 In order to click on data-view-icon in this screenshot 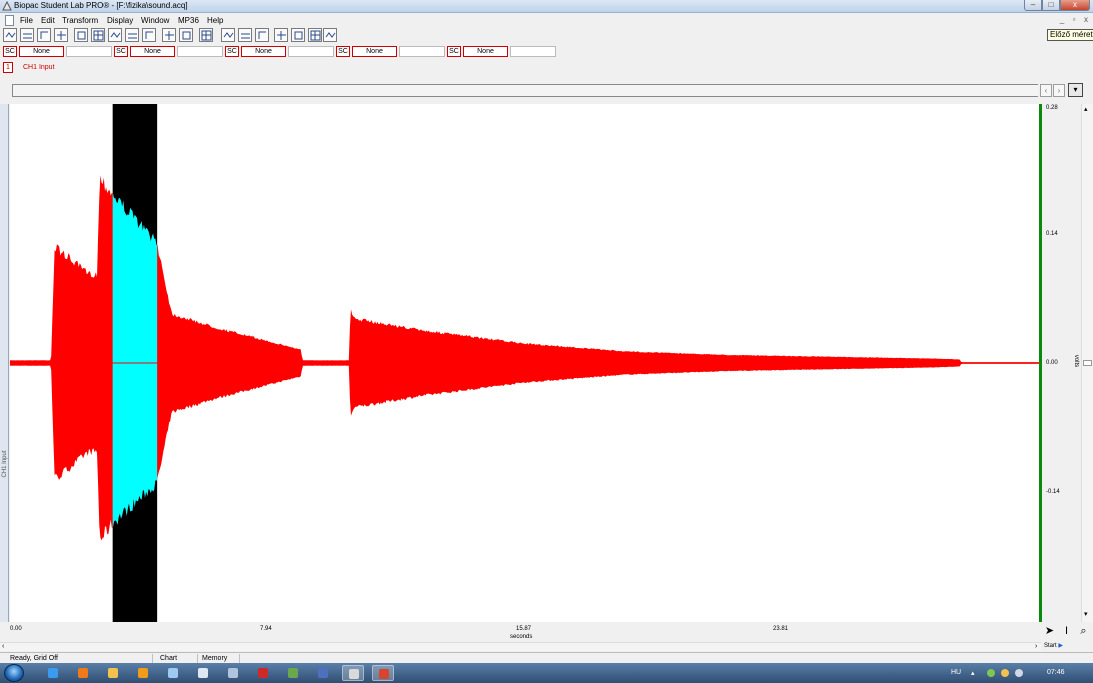, I will do `click(228, 35)`.